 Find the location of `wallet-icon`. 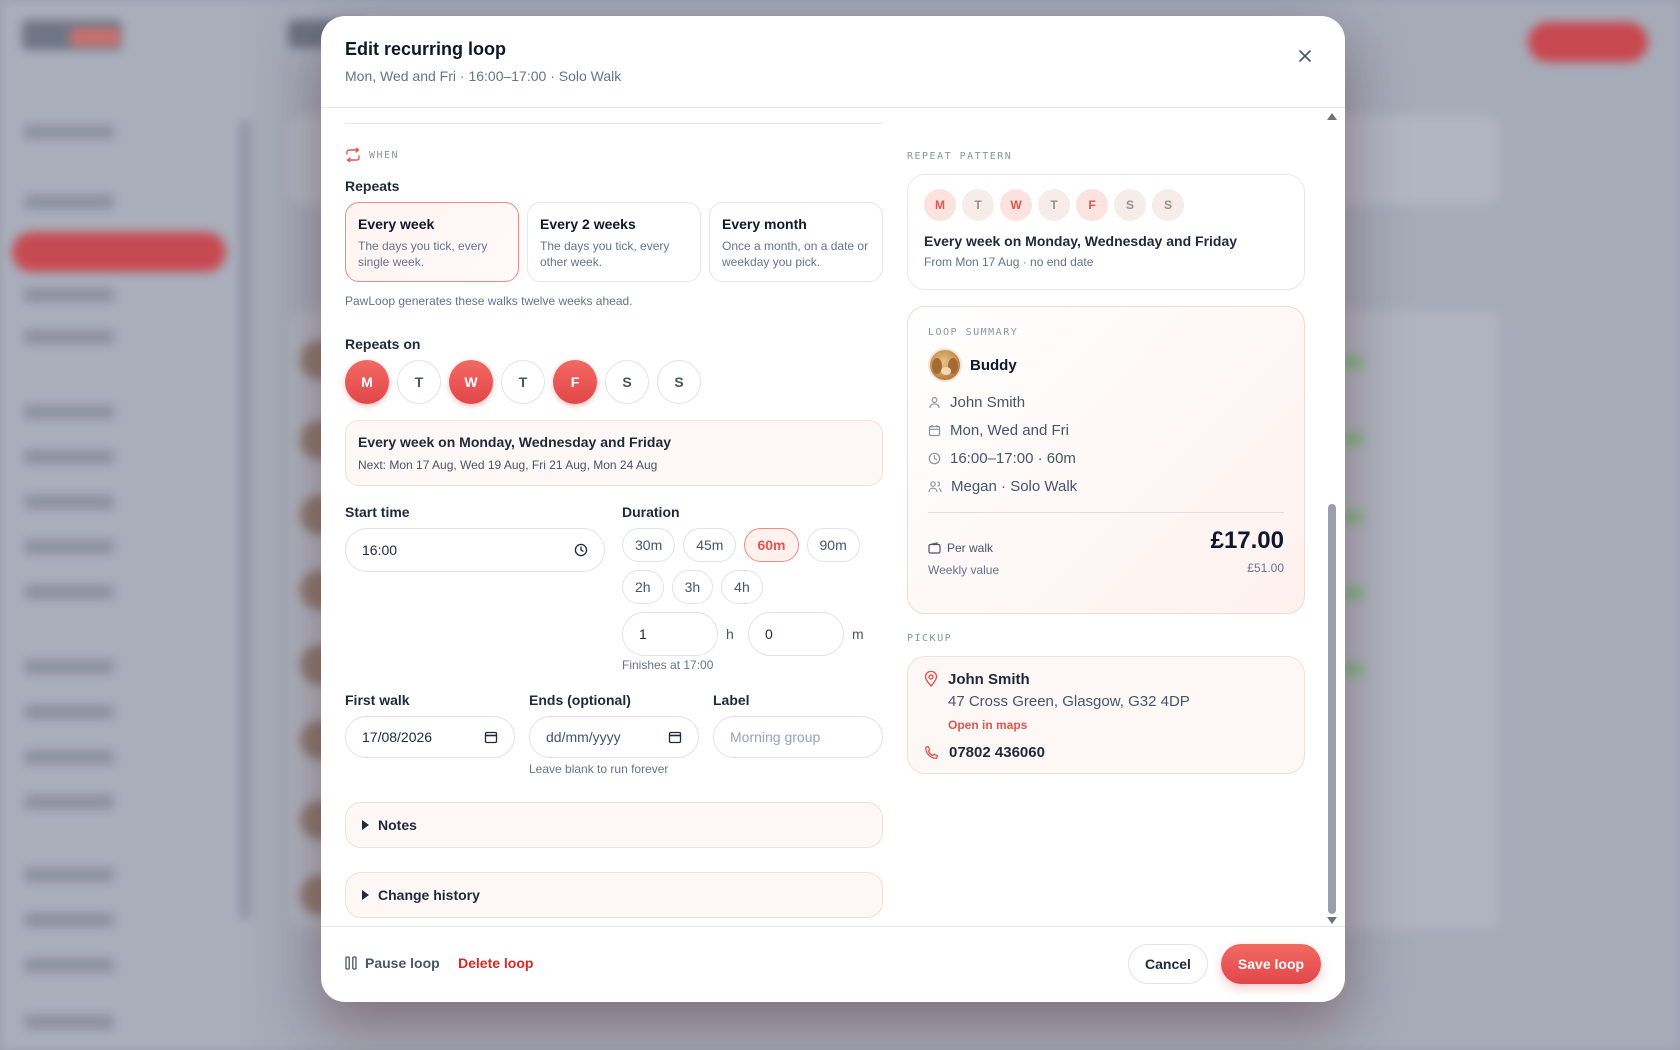

wallet-icon is located at coordinates (934, 548).